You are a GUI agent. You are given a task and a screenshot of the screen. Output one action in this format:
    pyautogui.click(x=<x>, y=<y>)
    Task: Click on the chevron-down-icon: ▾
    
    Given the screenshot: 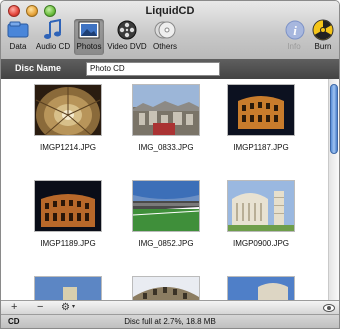 What is the action you would take?
    pyautogui.click(x=73, y=307)
    